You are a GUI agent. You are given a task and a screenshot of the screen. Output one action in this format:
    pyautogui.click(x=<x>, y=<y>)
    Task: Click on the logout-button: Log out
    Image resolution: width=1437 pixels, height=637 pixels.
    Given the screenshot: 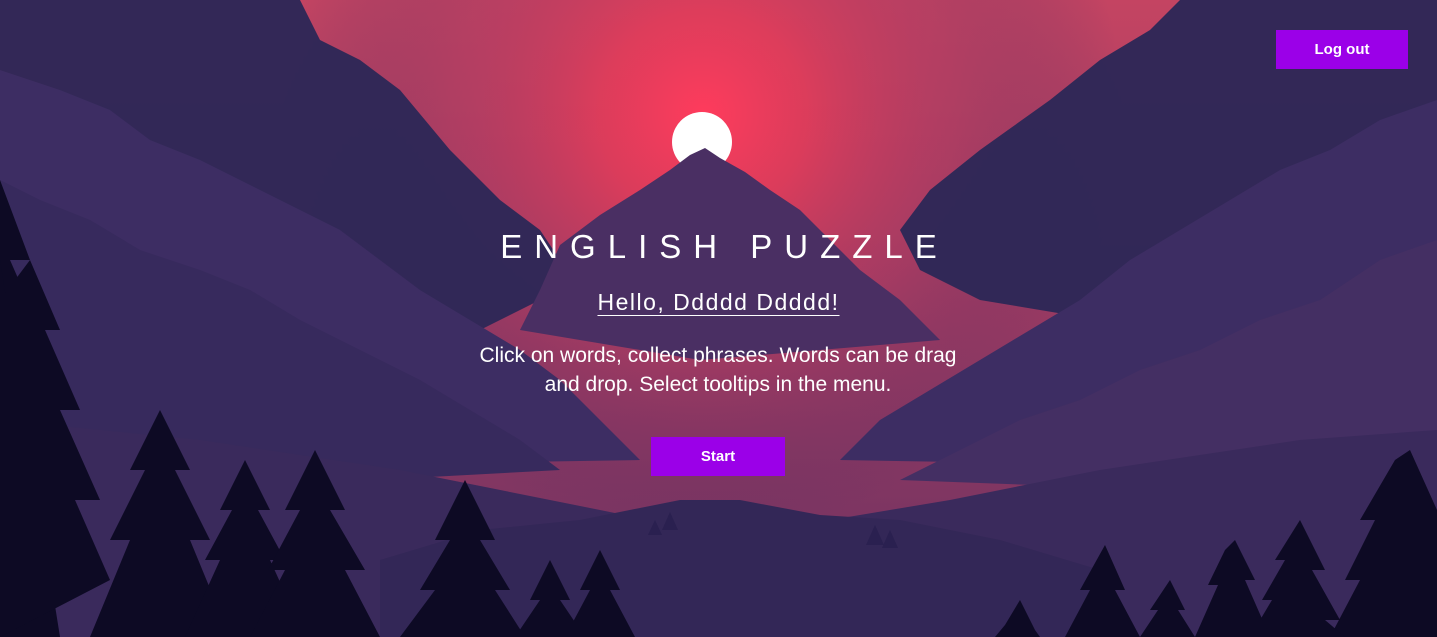 What is the action you would take?
    pyautogui.click(x=1342, y=49)
    